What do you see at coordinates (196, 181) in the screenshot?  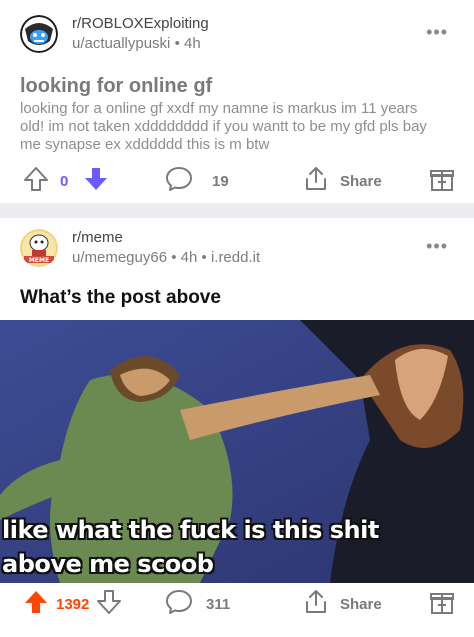 I see `comments-button: 19` at bounding box center [196, 181].